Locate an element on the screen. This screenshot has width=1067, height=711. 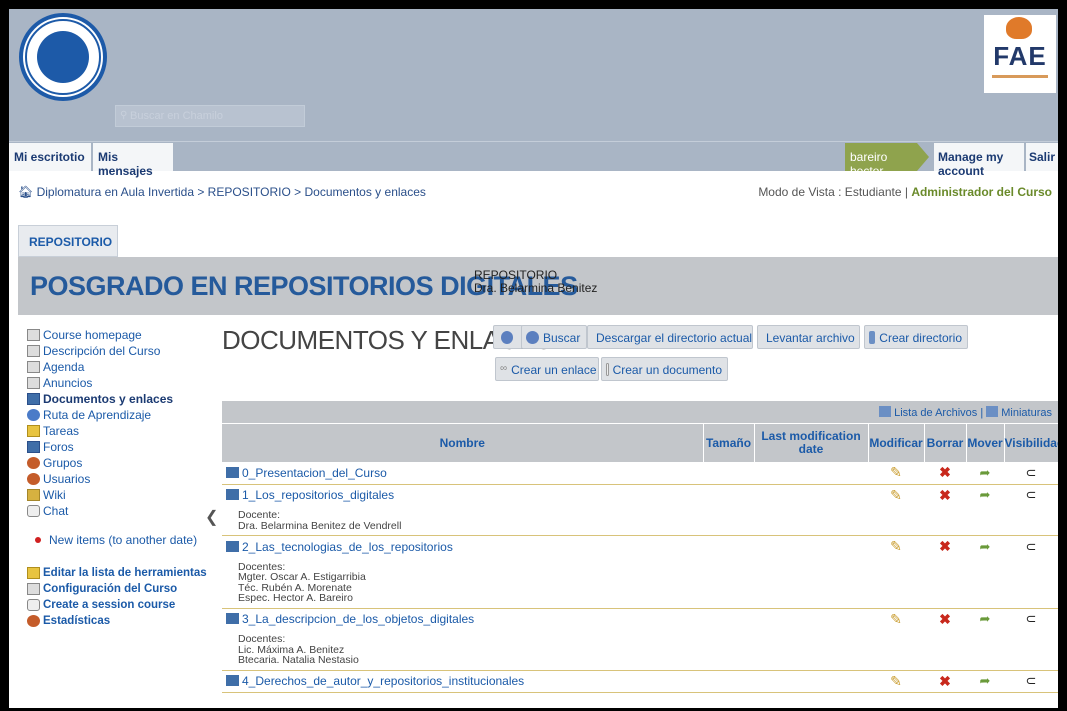
sidebar-item-tasks: Tareas is located at coordinates (117, 431).